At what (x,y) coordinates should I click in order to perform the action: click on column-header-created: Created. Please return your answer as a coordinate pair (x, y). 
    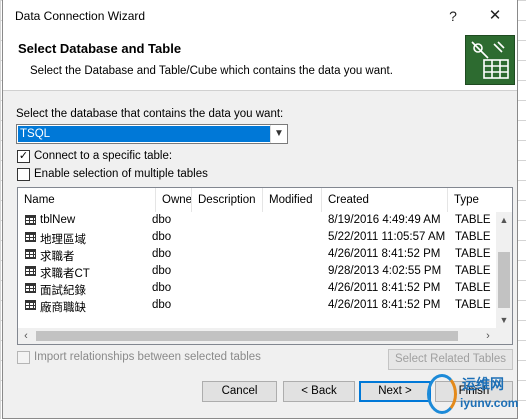
    Looking at the image, I should click on (385, 200).